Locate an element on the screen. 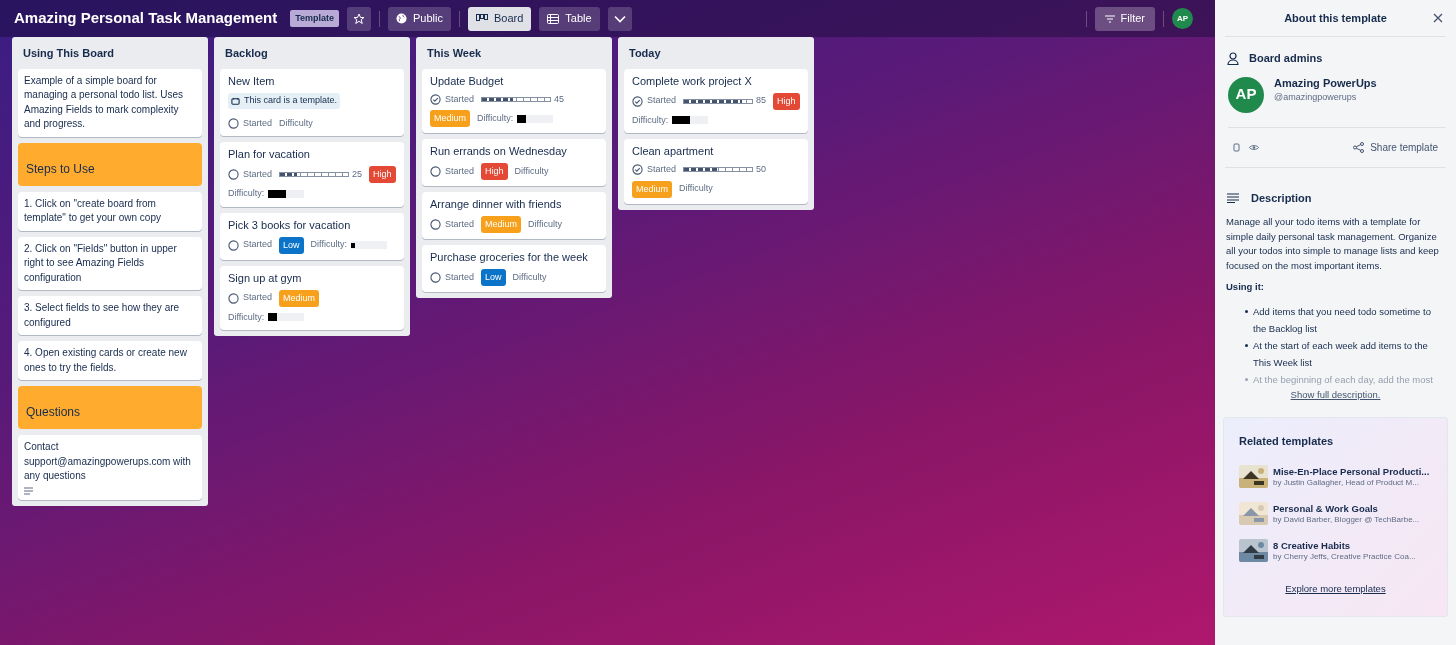  note-card: Example of a simple board for managing a personal todo list. Uses Amazing Fields to mark complexity and progress. is located at coordinates (110, 102).